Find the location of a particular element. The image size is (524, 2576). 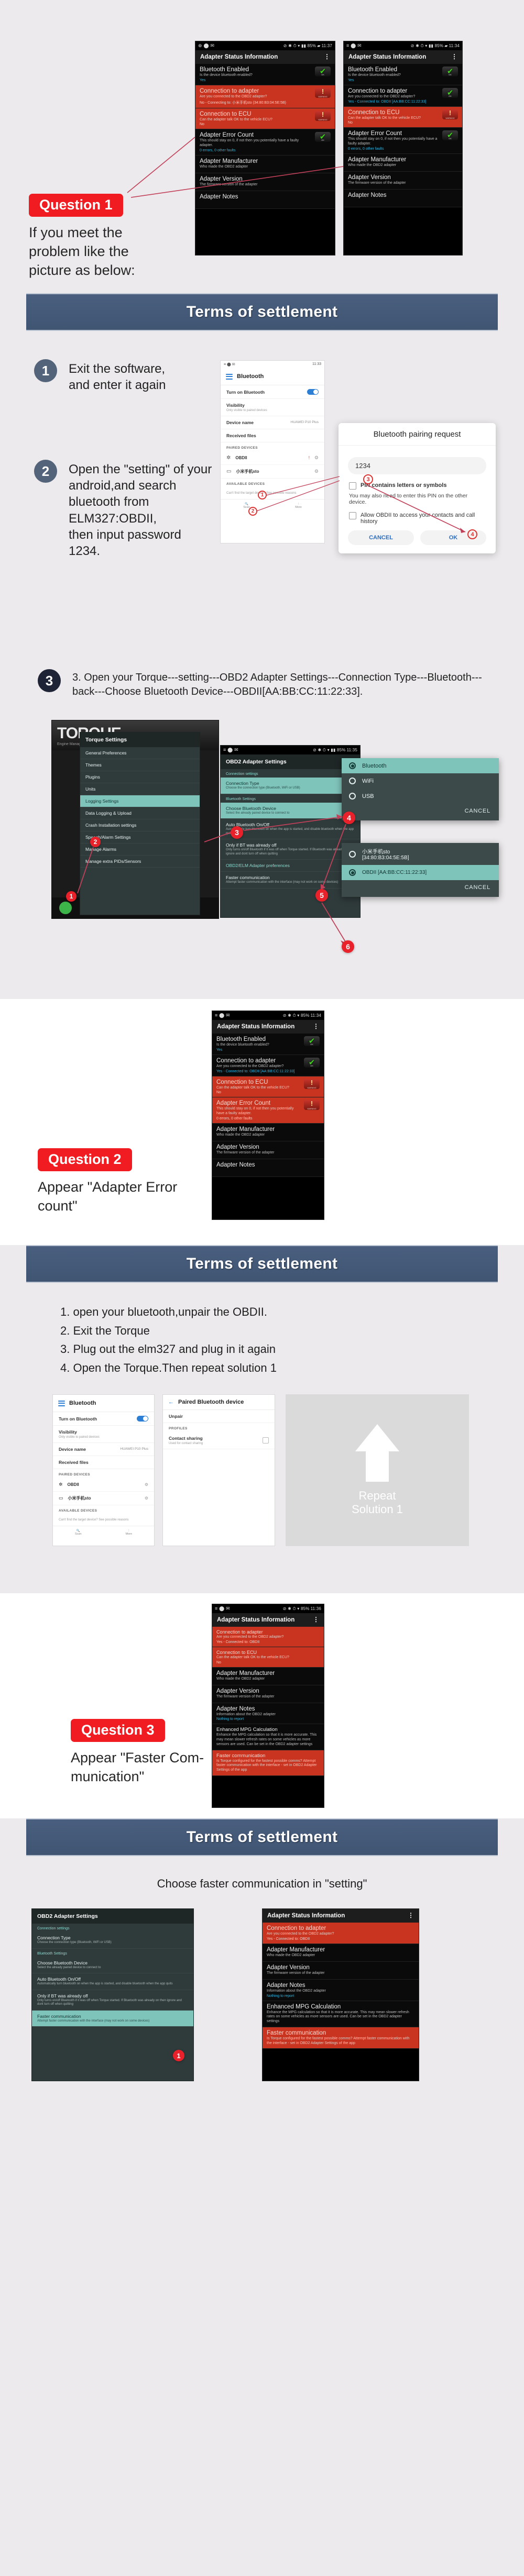

menu-item-logging-settings: Logging Settings is located at coordinates (140, 801).